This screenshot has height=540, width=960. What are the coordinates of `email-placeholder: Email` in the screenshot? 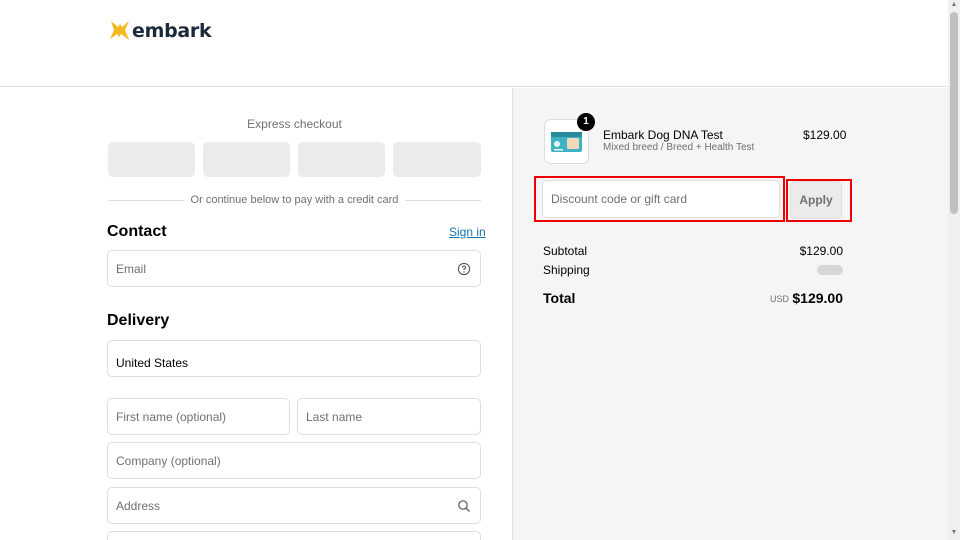 It's located at (131, 268).